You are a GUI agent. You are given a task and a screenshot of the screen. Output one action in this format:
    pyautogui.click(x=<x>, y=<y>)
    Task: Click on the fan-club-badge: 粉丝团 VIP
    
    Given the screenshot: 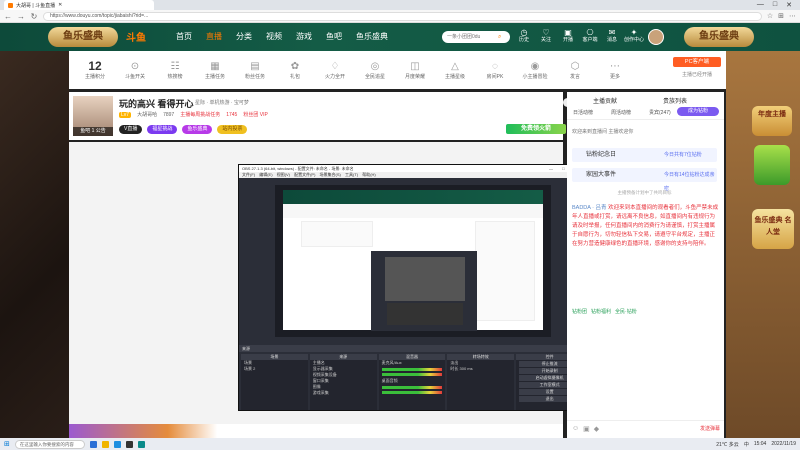 What is the action you would take?
    pyautogui.click(x=255, y=114)
    